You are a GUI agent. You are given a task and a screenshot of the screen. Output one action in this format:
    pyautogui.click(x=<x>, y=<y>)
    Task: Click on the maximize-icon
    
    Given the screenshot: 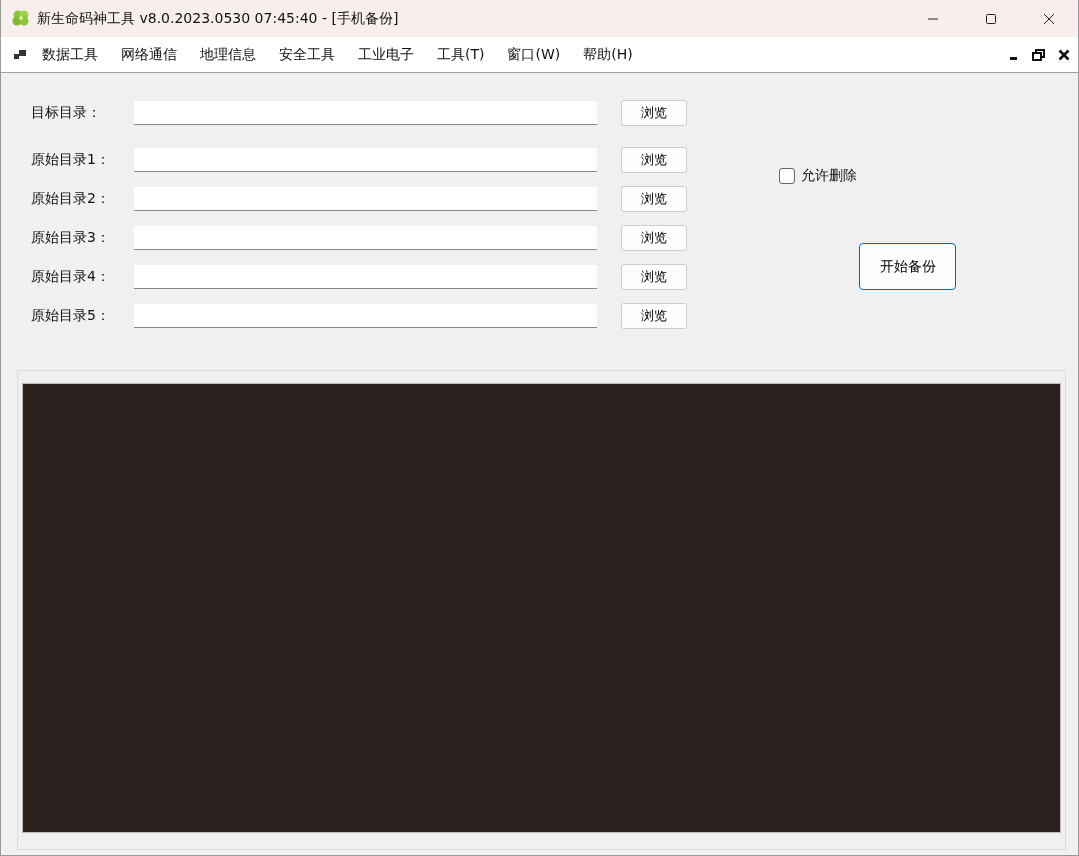 What is the action you would take?
    pyautogui.click(x=991, y=18)
    